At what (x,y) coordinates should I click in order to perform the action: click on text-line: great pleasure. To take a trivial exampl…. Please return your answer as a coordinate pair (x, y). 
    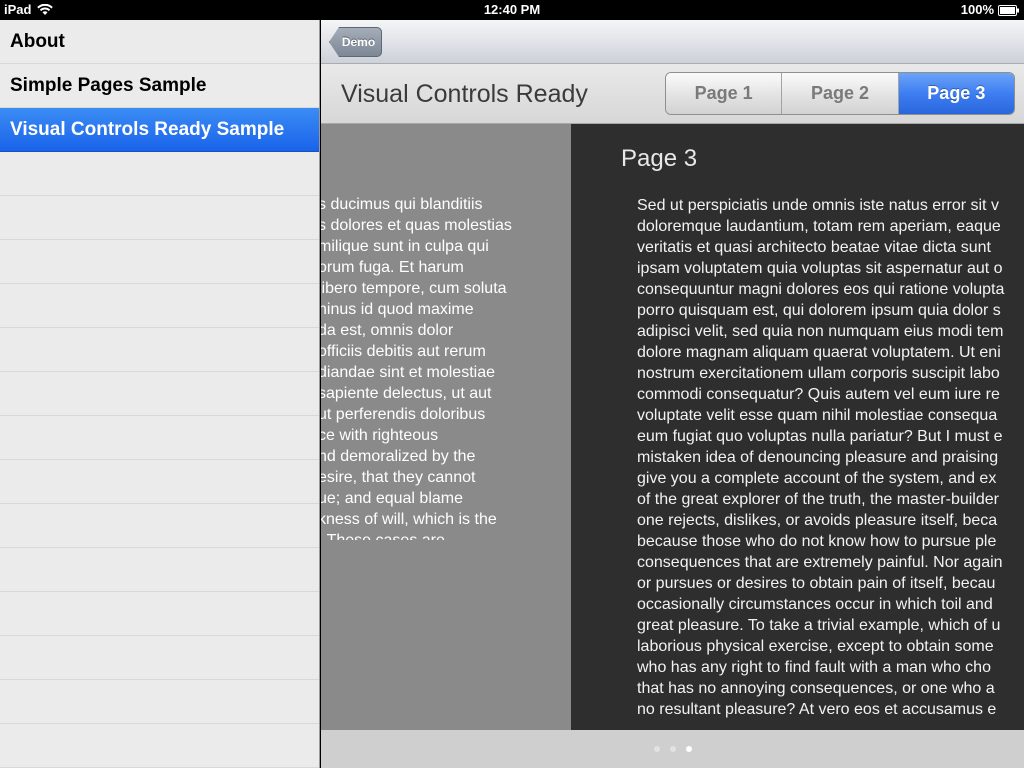
    Looking at the image, I should click on (819, 625).